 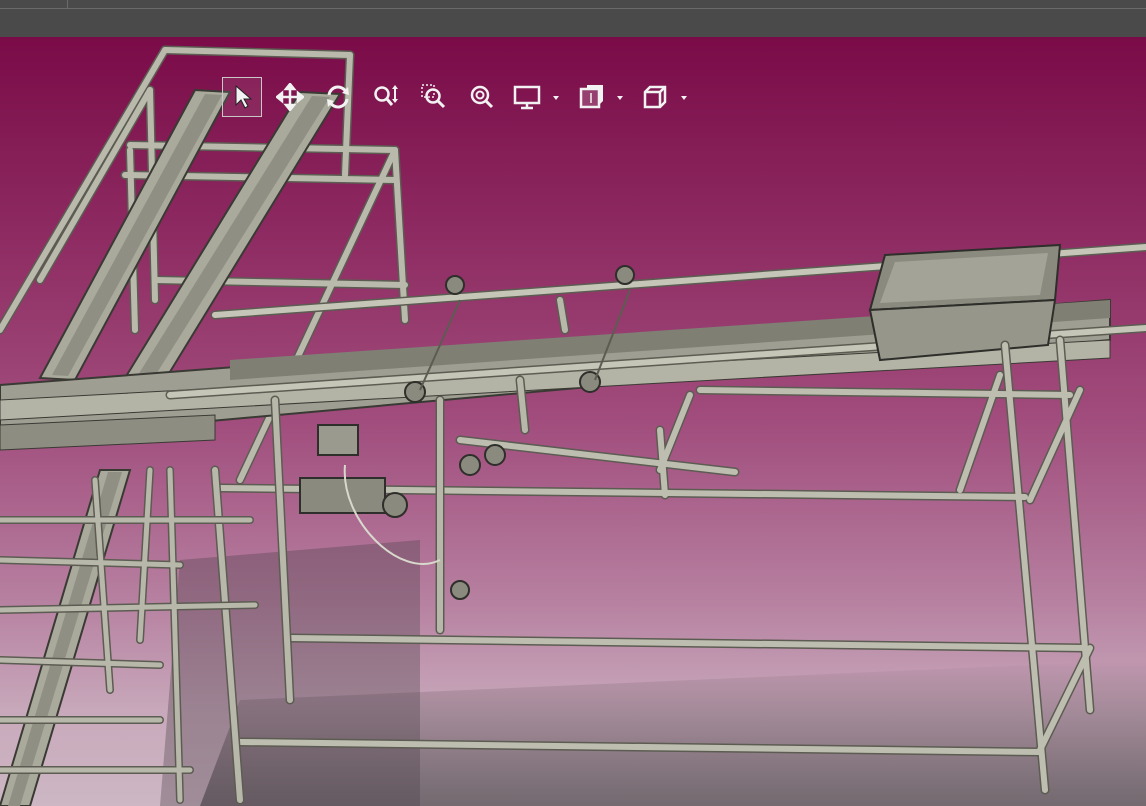 I want to click on view-orientation-dropdown, so click(x=666, y=97).